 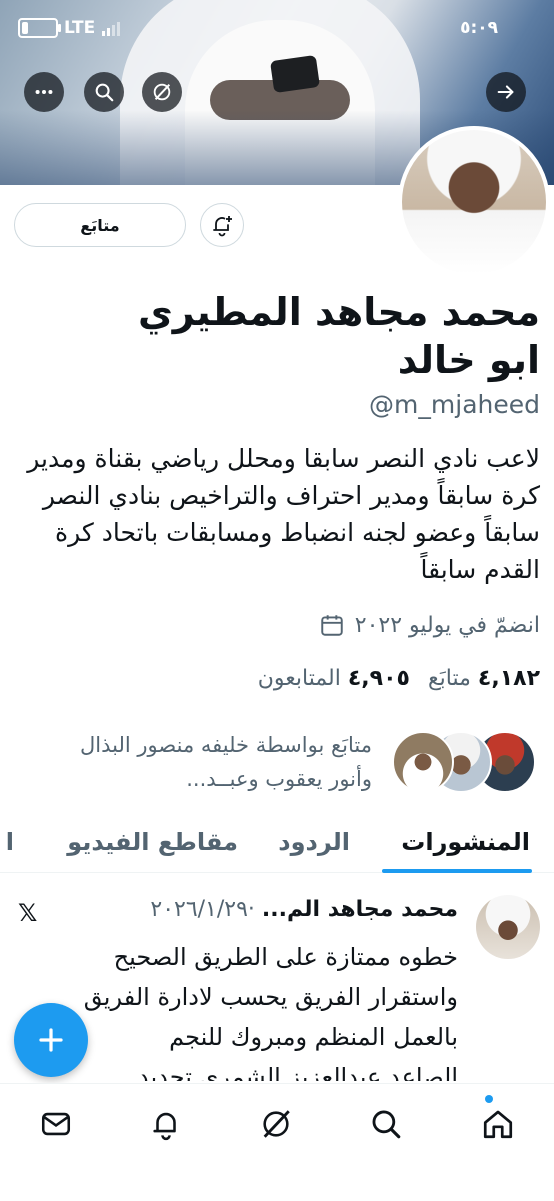 I want to click on nav-notifications, so click(x=166, y=1124).